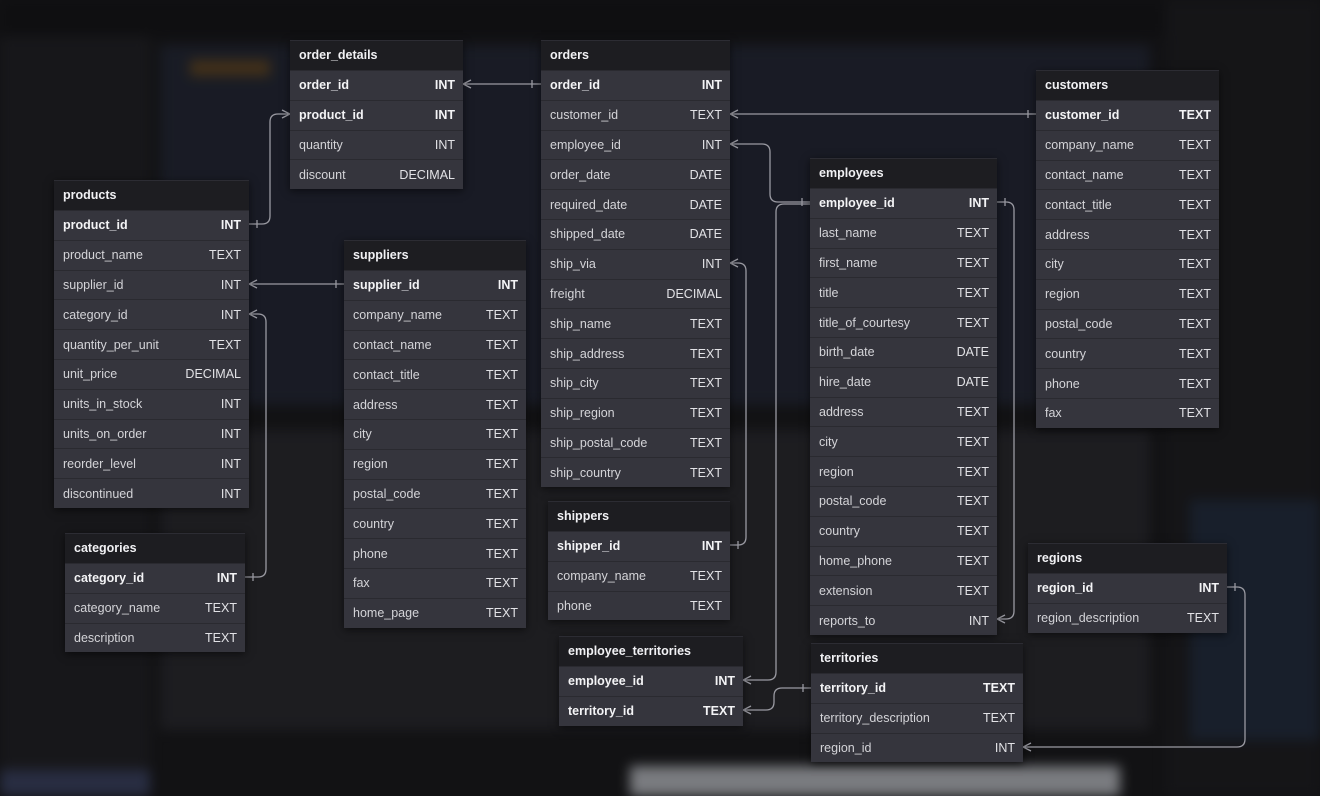  I want to click on column-row: quantity INT, so click(376, 144).